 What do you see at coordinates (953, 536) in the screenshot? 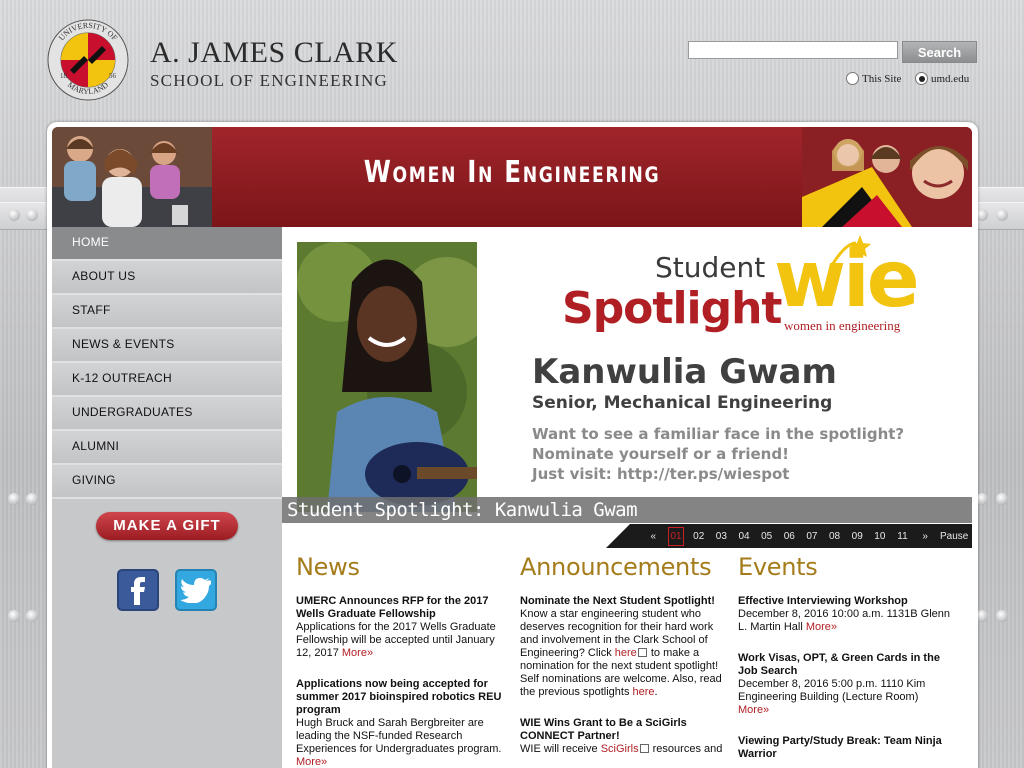
I see `pager-pause: Pause` at bounding box center [953, 536].